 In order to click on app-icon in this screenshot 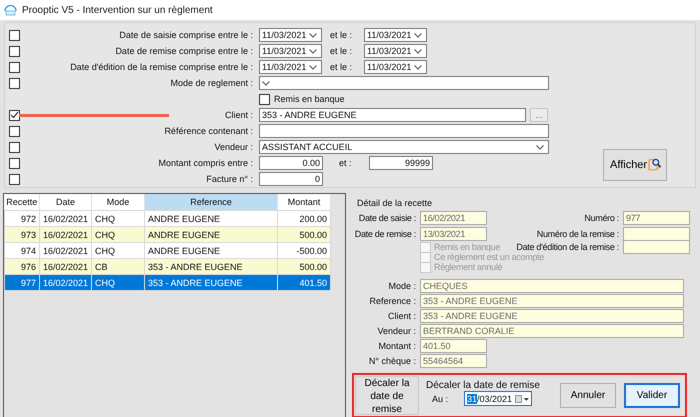, I will do `click(10, 10)`.